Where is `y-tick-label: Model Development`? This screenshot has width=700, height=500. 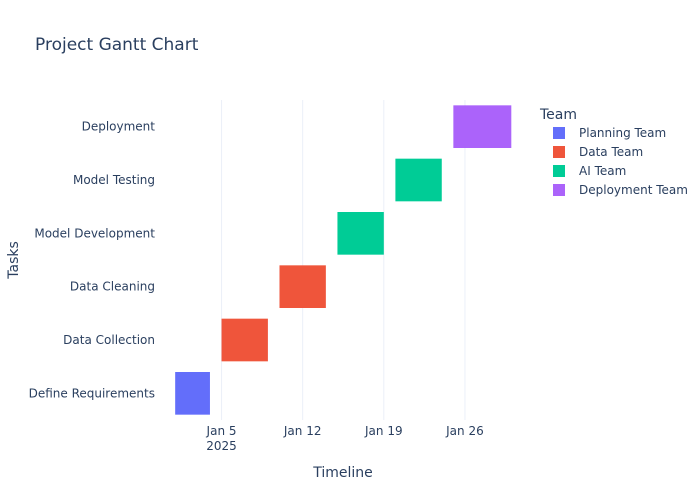
y-tick-label: Model Development is located at coordinates (94, 233).